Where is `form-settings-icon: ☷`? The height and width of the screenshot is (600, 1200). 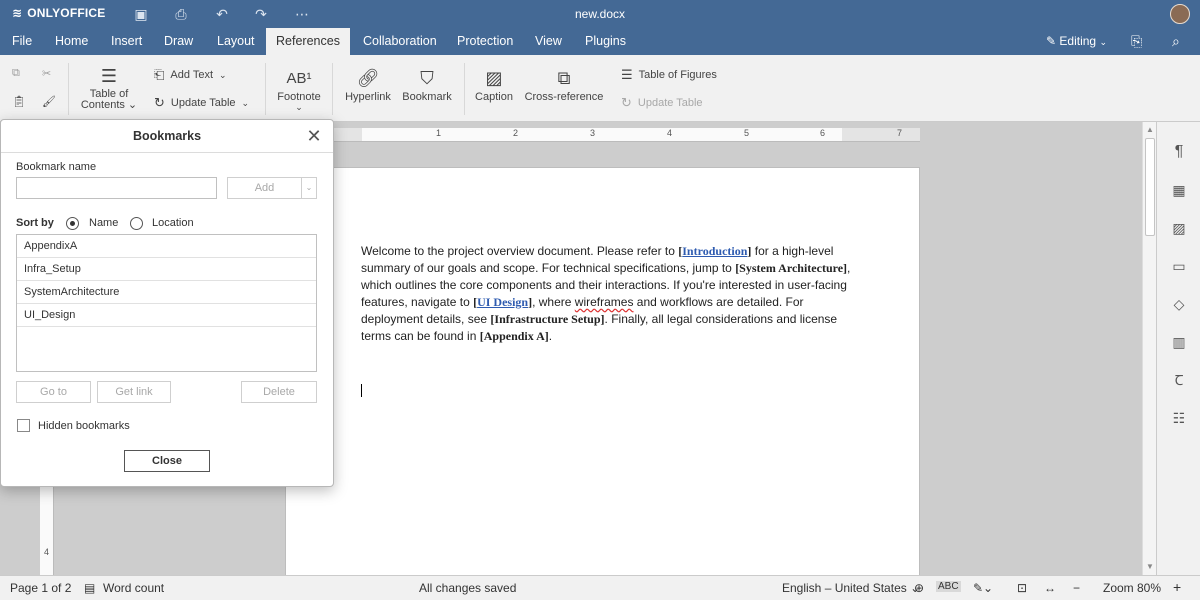 form-settings-icon: ☷ is located at coordinates (1179, 418).